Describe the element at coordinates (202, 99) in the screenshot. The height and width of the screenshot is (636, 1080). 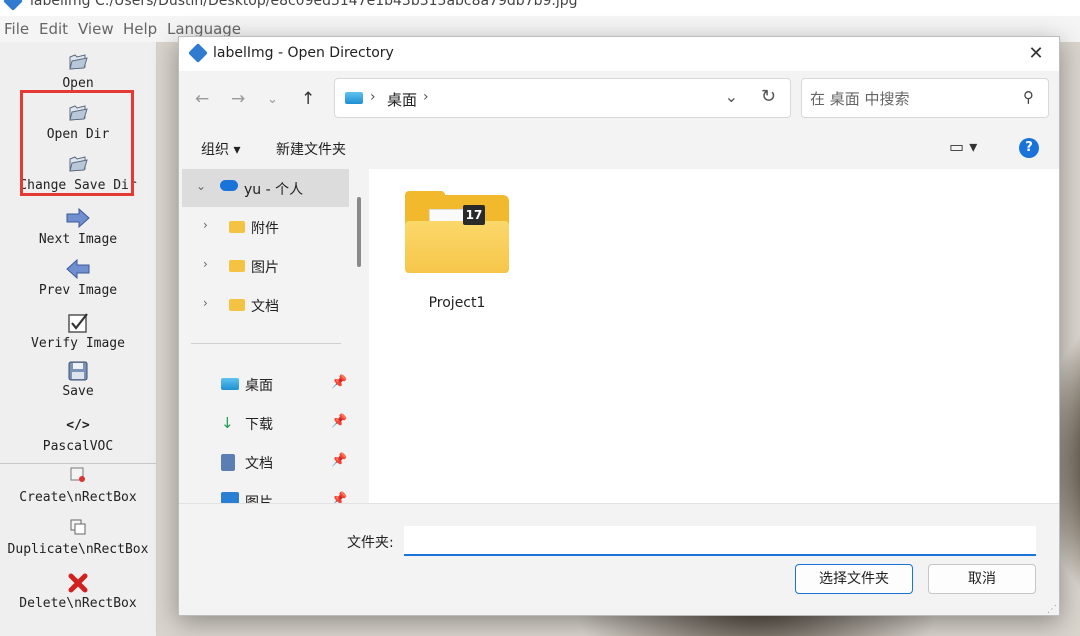
I see `back-arrow-icon: ←` at that location.